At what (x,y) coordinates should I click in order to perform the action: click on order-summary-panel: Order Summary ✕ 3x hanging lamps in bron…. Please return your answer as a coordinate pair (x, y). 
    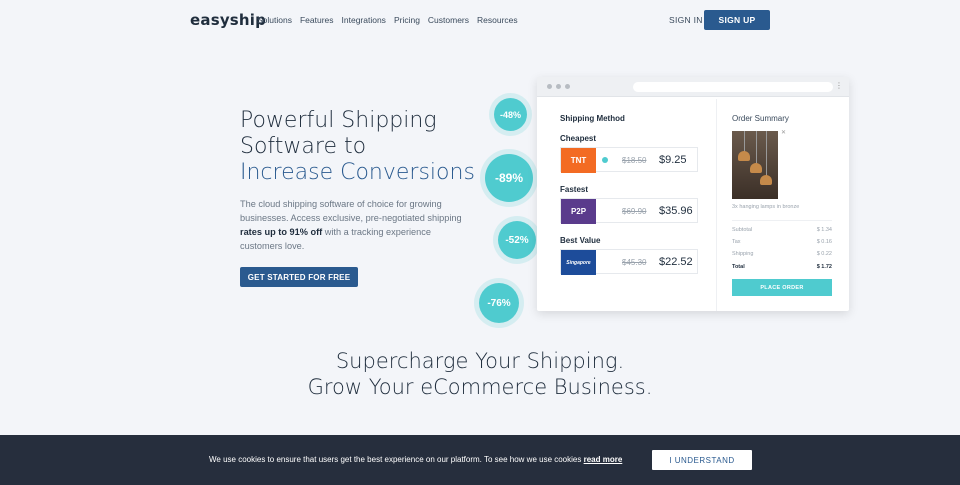
    Looking at the image, I should click on (782, 205).